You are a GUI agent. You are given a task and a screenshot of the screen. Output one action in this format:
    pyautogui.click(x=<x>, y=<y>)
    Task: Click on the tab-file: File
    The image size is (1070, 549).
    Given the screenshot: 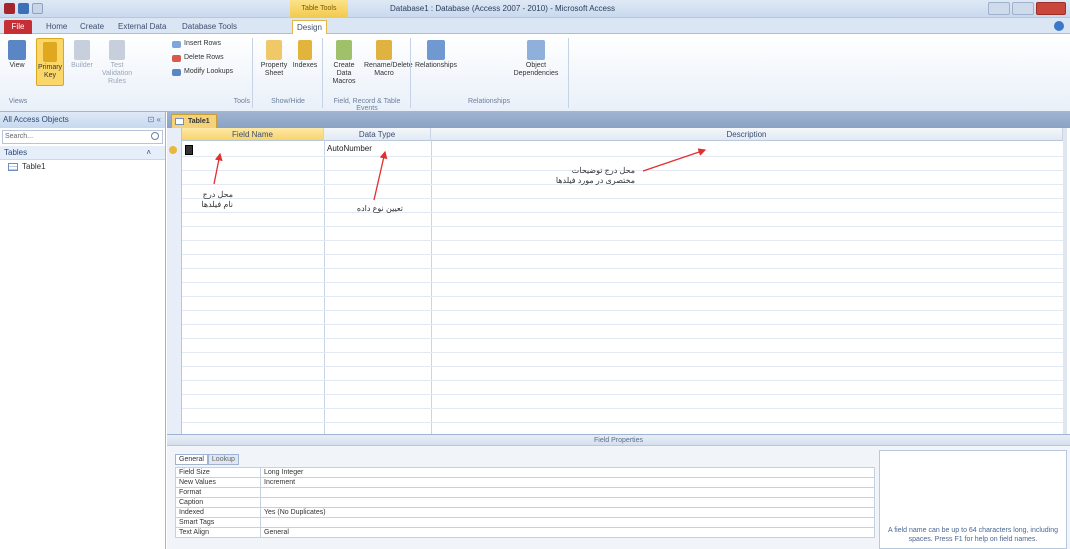 What is the action you would take?
    pyautogui.click(x=18, y=27)
    